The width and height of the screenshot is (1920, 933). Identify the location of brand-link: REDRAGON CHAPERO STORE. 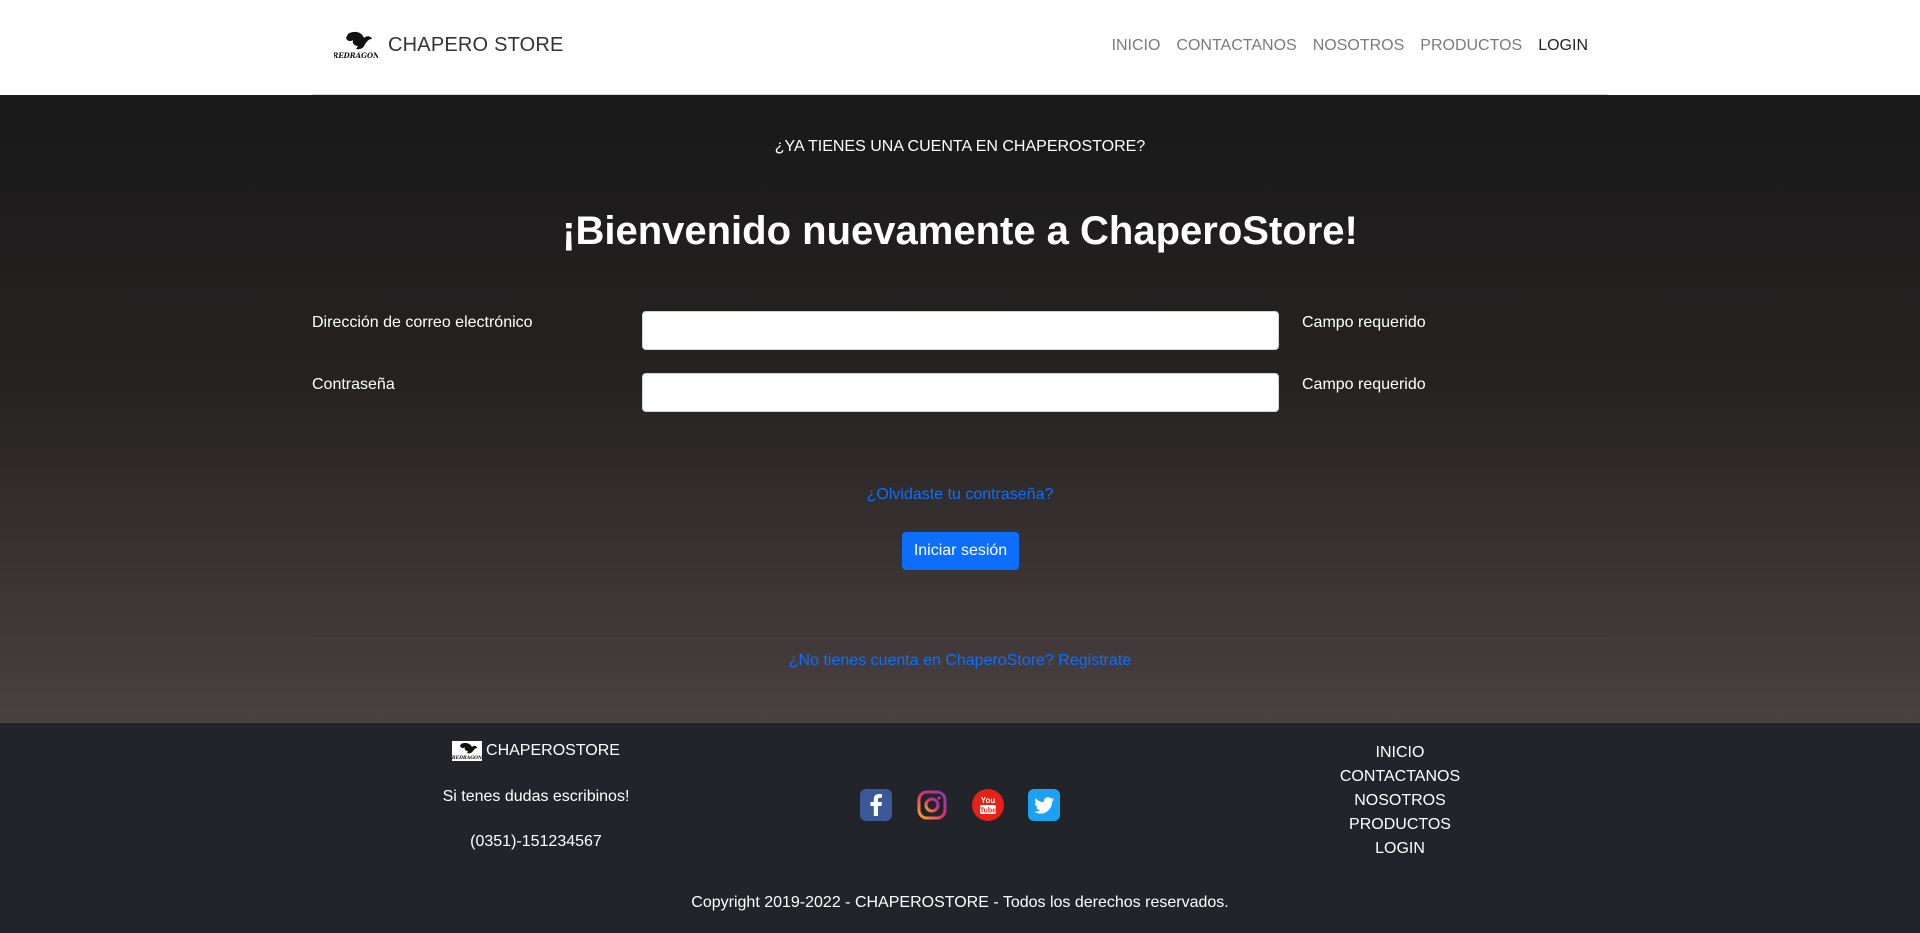
(449, 45).